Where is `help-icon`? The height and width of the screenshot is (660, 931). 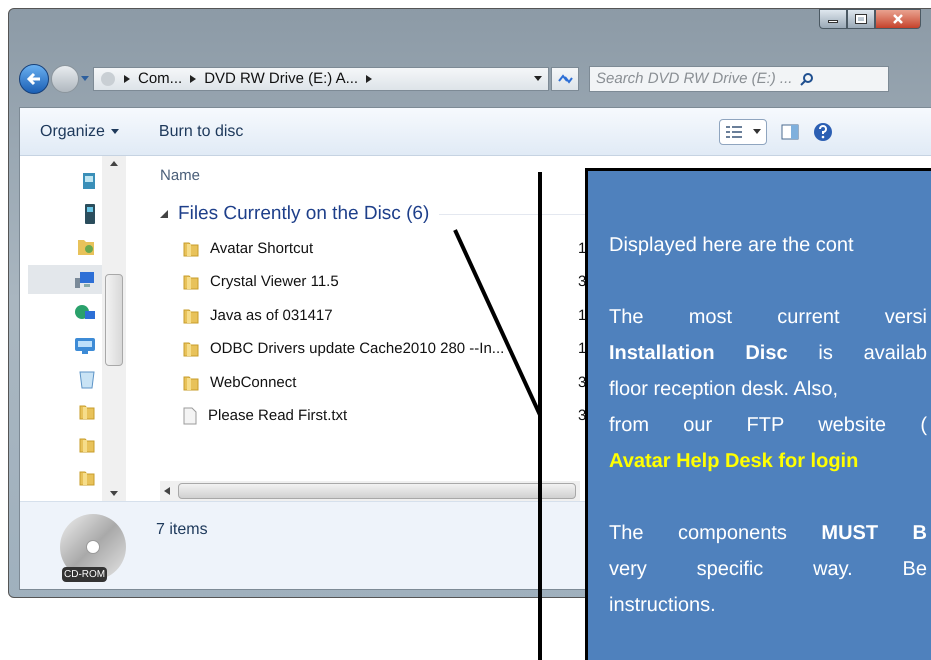 help-icon is located at coordinates (823, 132).